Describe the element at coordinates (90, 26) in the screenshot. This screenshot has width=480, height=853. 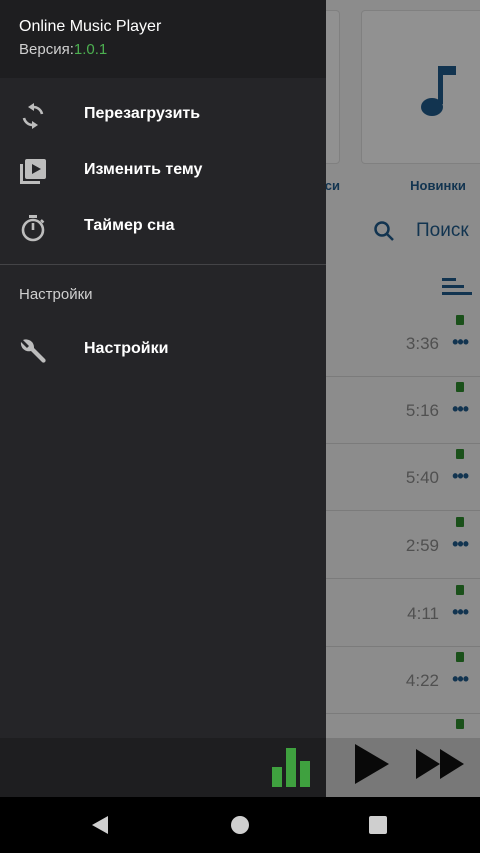
I see `app-title: Online Music Player` at that location.